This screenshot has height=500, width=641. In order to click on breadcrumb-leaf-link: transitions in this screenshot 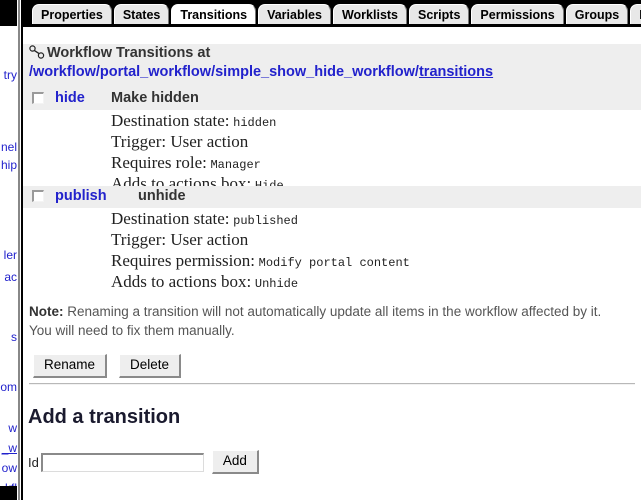, I will do `click(456, 72)`.